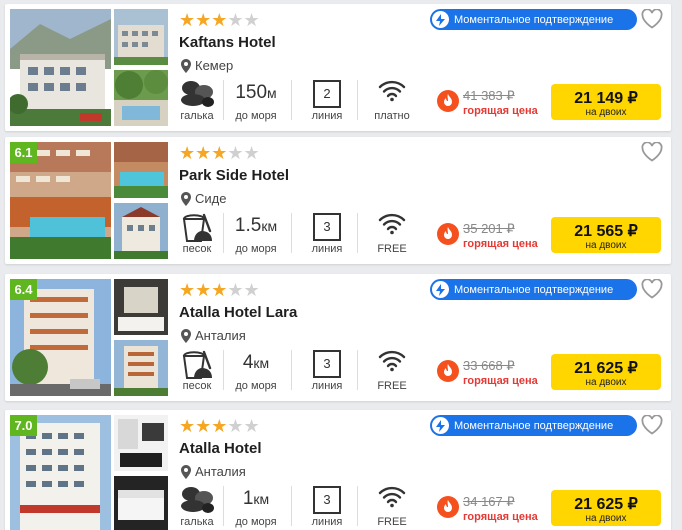 This screenshot has width=682, height=530. Describe the element at coordinates (197, 364) in the screenshot. I see `sand-bucket-icon` at that location.